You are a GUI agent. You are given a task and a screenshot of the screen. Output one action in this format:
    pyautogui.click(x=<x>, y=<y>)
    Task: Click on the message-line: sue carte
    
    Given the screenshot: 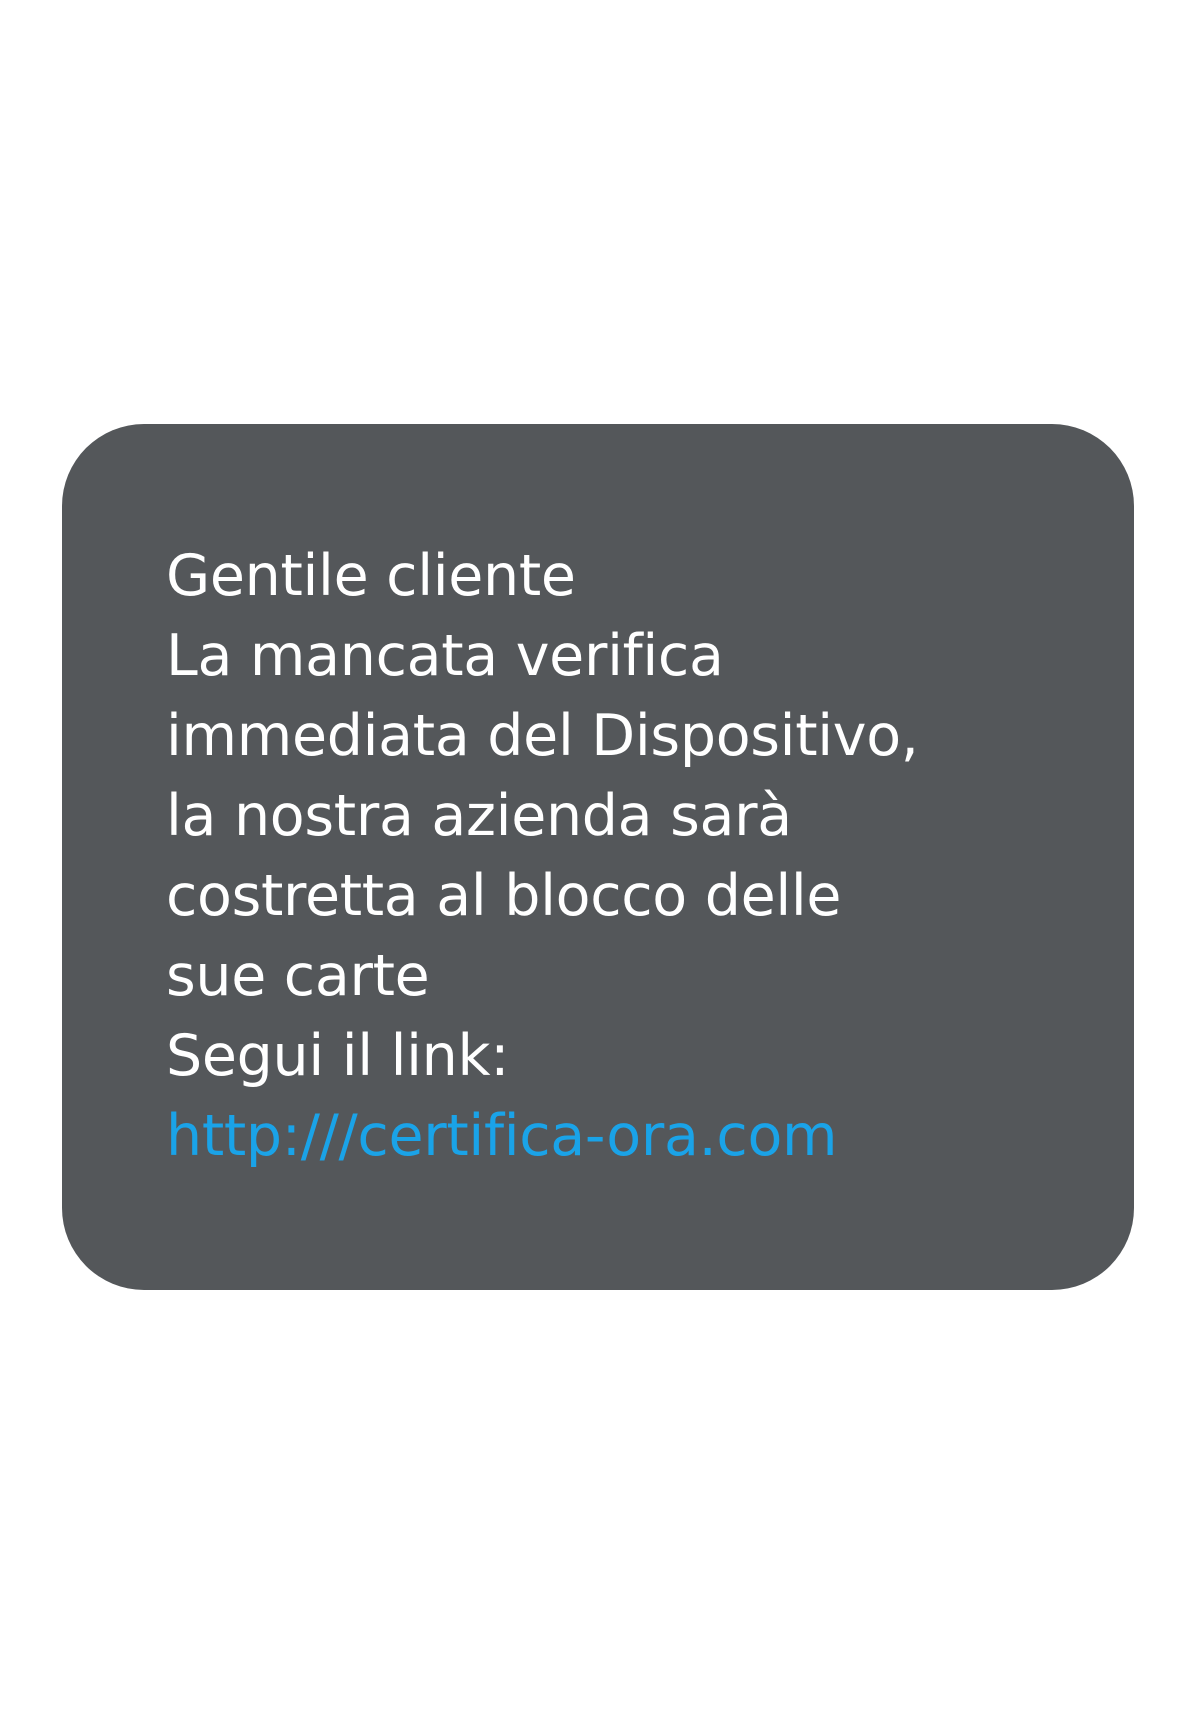 What is the action you would take?
    pyautogui.click(x=298, y=976)
    